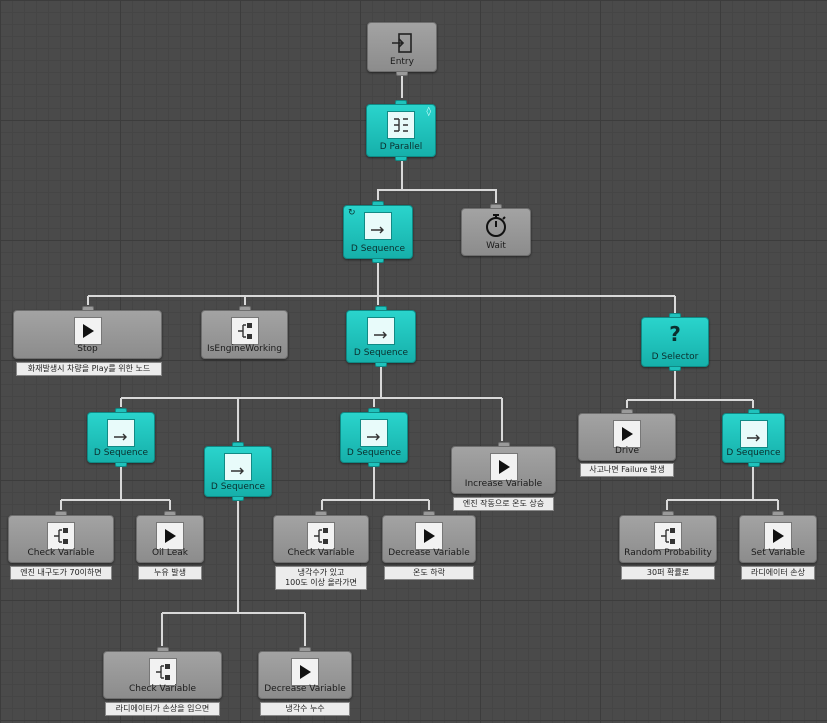  Describe the element at coordinates (496, 225) in the screenshot. I see `stopwatch-icon` at that location.